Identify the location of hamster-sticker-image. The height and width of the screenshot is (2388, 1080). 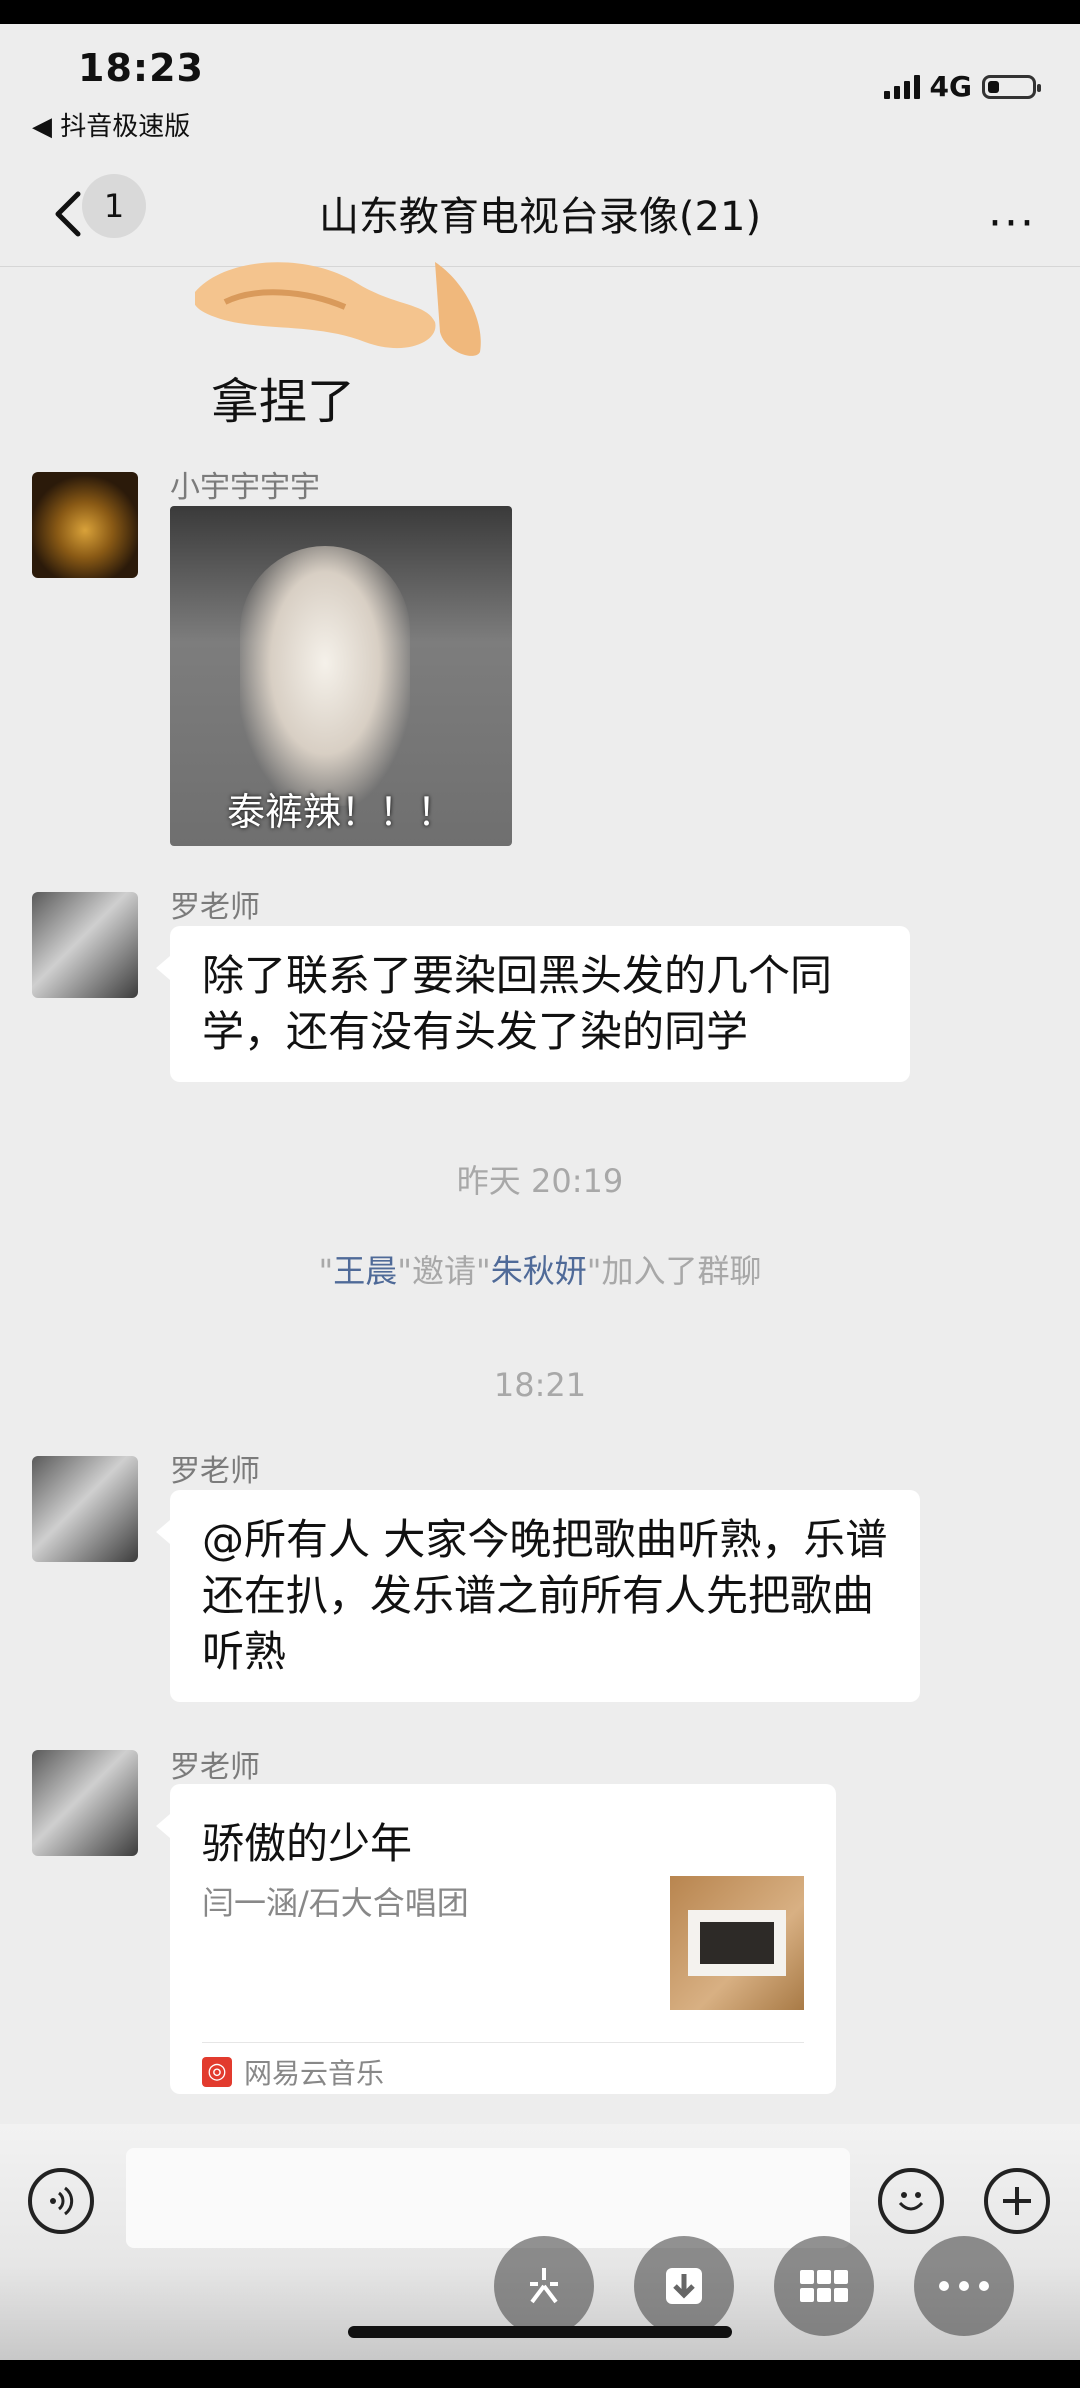
(325, 676).